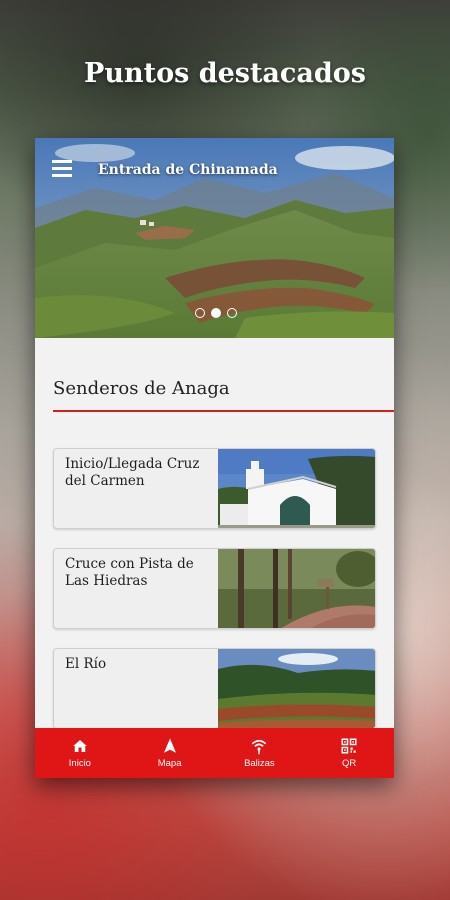 Image resolution: width=450 pixels, height=900 pixels. What do you see at coordinates (80, 746) in the screenshot?
I see `home-icon` at bounding box center [80, 746].